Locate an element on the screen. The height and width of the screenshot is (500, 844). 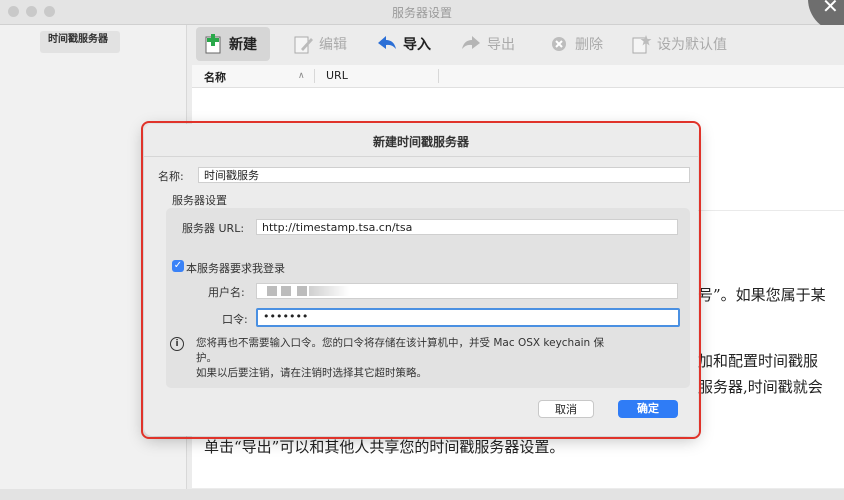
name-field: 时间戳服务 is located at coordinates (444, 175).